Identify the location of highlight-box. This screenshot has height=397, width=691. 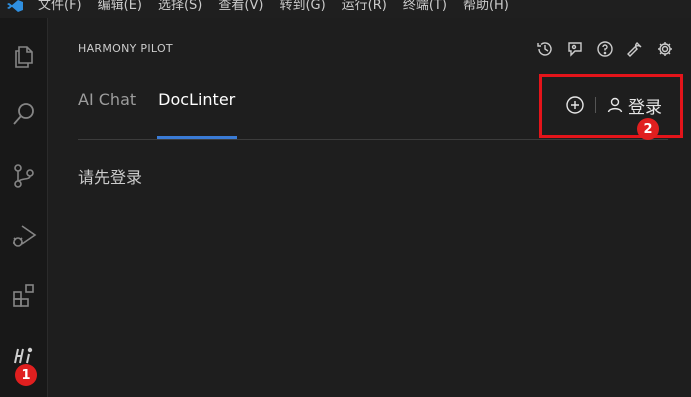
(611, 106).